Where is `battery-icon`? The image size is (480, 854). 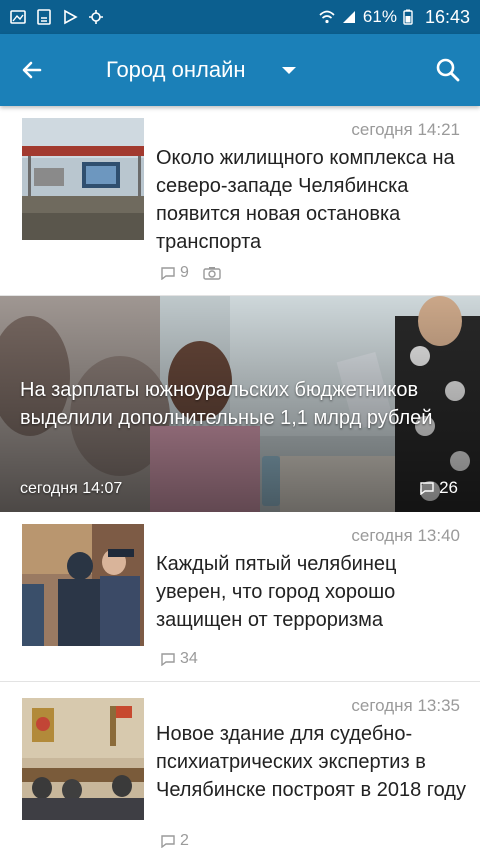 battery-icon is located at coordinates (408, 17).